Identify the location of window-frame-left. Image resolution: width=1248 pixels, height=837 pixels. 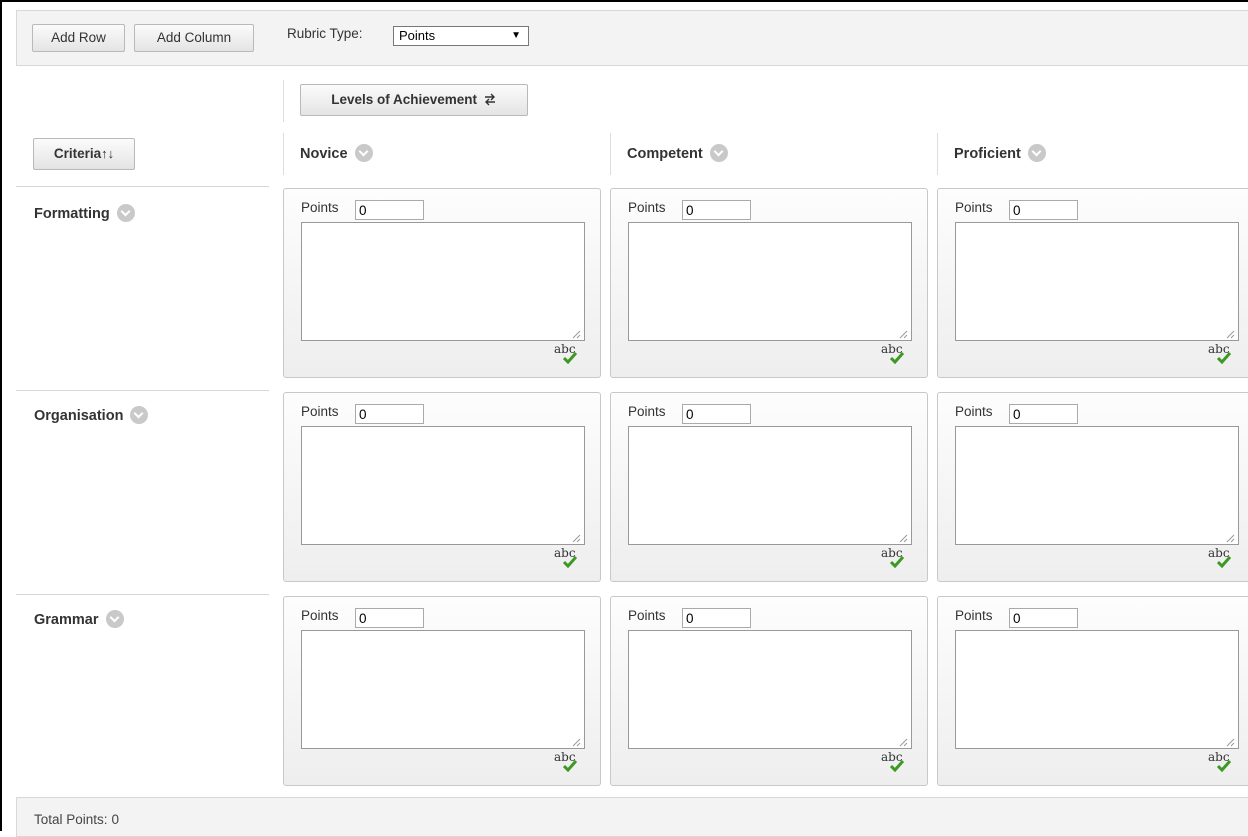
(1, 415).